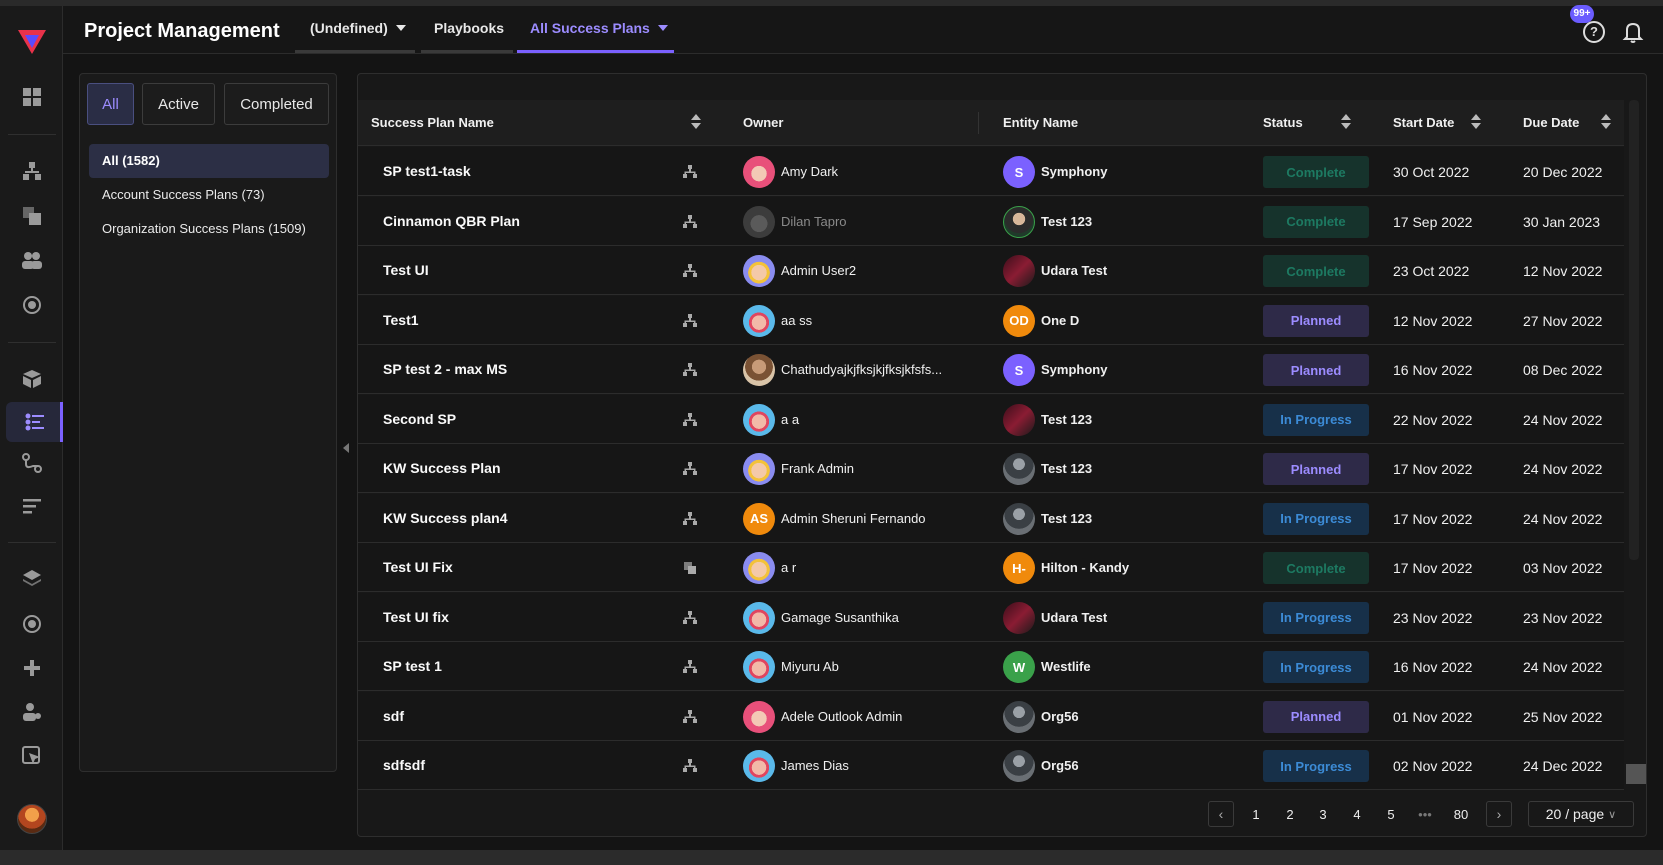 The image size is (1663, 865). I want to click on filter-item-account-plans: Account Success Plans (73), so click(209, 195).